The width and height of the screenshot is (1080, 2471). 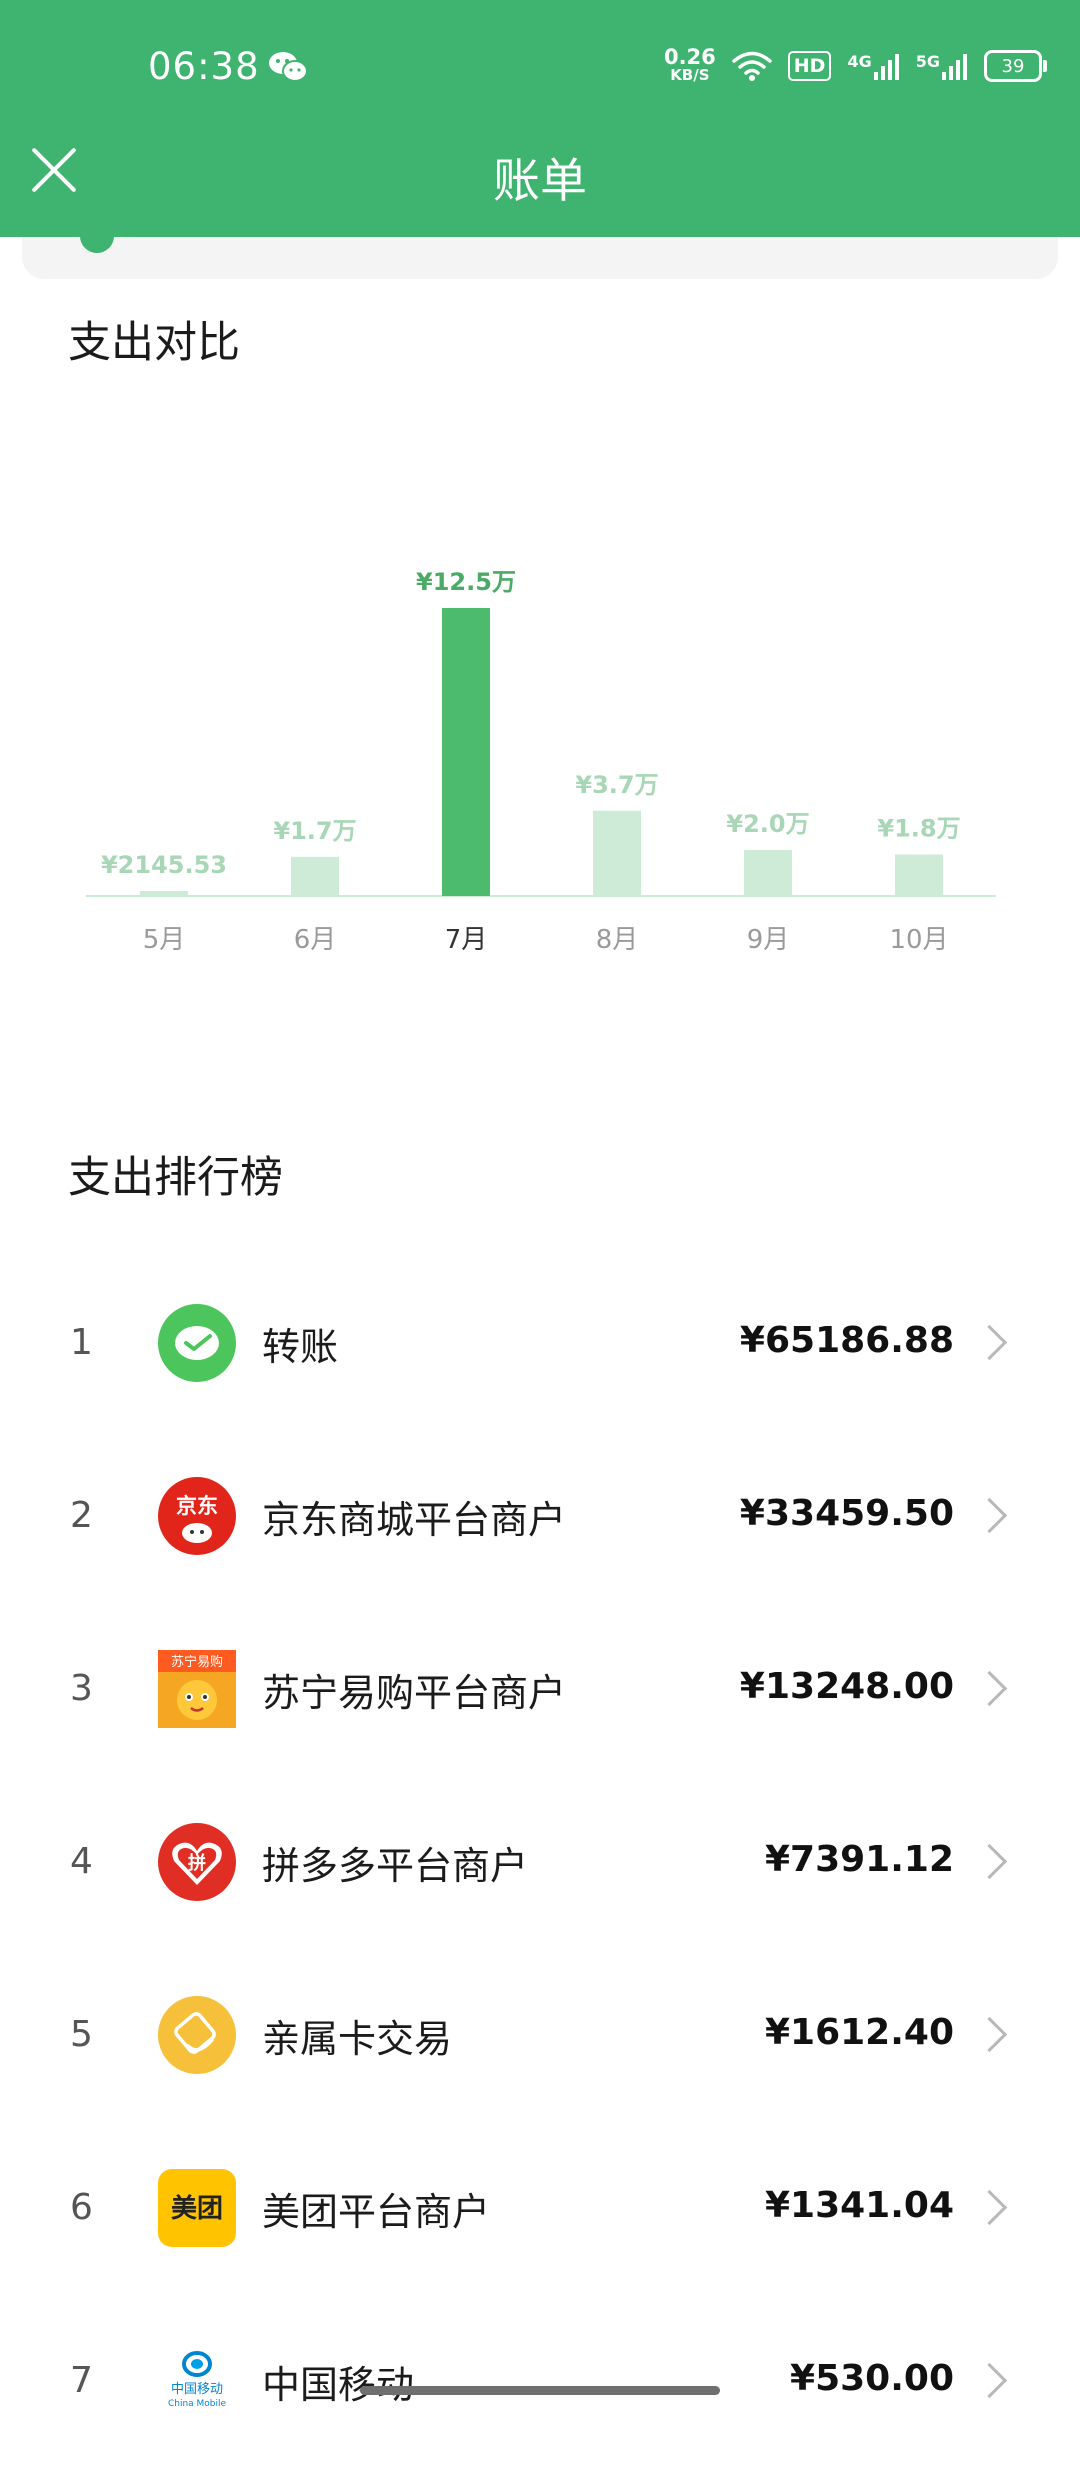 What do you see at coordinates (81, 1861) in the screenshot?
I see `rank-number: 4` at bounding box center [81, 1861].